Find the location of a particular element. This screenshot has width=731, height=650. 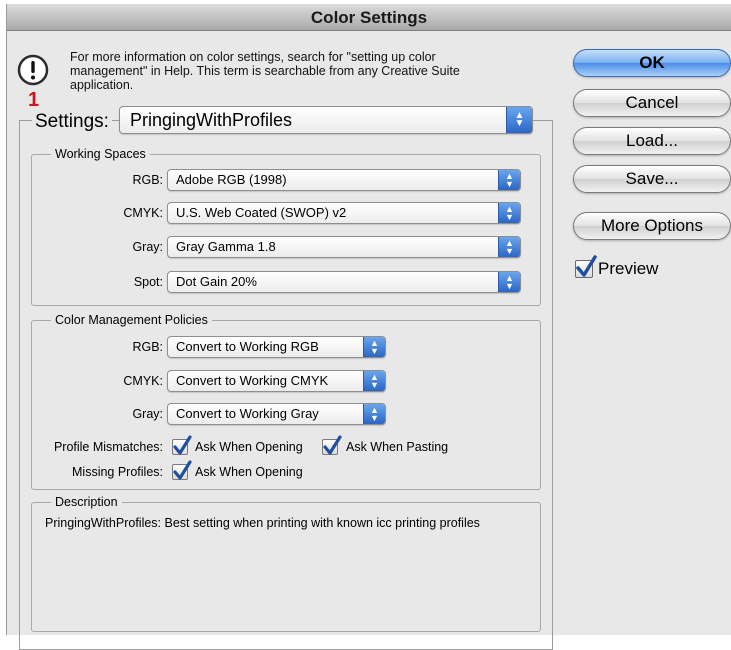

cancel-button: Cancel is located at coordinates (652, 103).